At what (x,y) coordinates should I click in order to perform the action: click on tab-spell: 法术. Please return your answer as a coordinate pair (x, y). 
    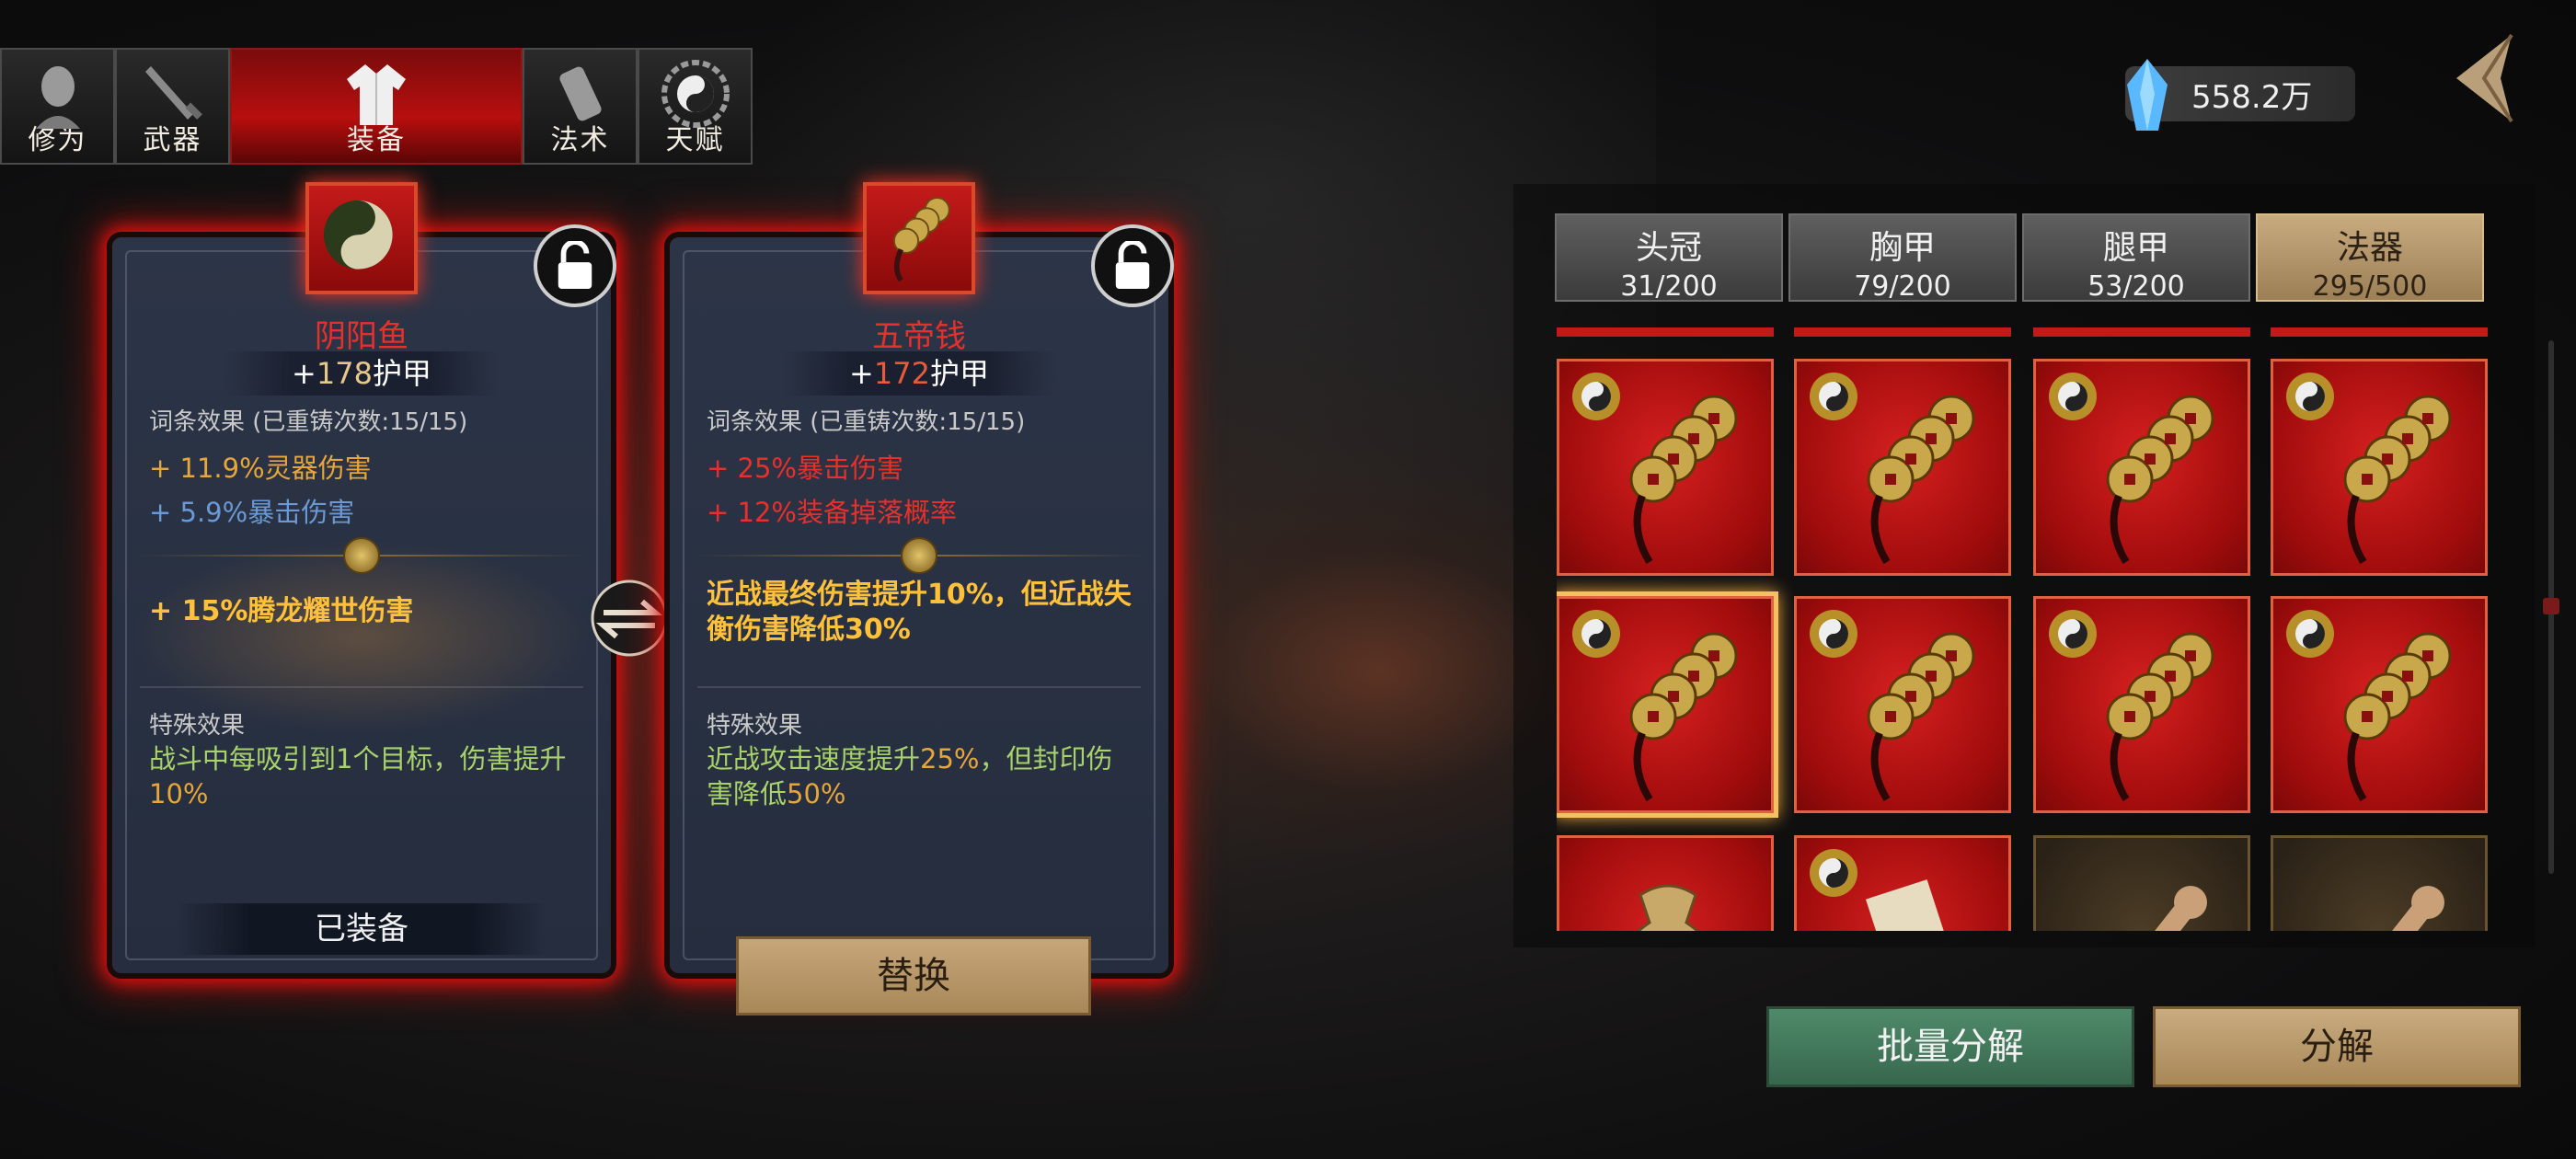
    Looking at the image, I should click on (580, 106).